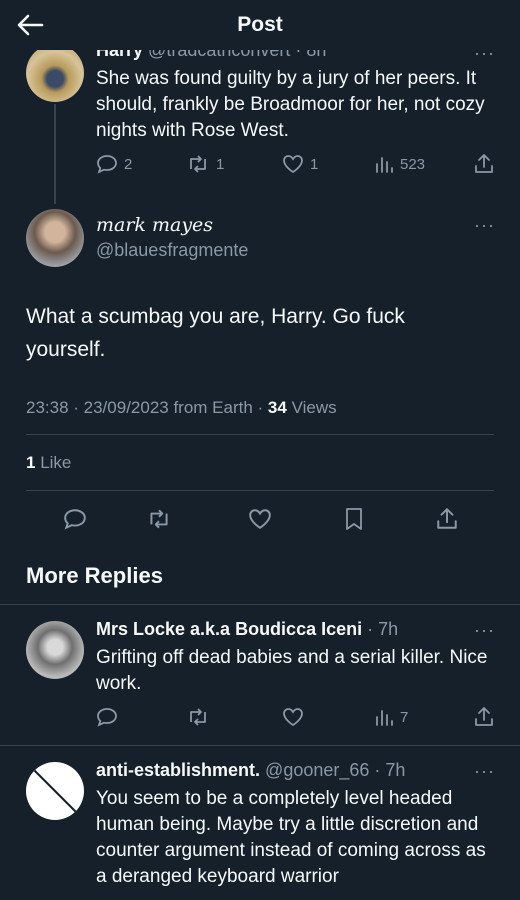 This screenshot has width=520, height=900. I want to click on main-more-icon: ···, so click(484, 225).